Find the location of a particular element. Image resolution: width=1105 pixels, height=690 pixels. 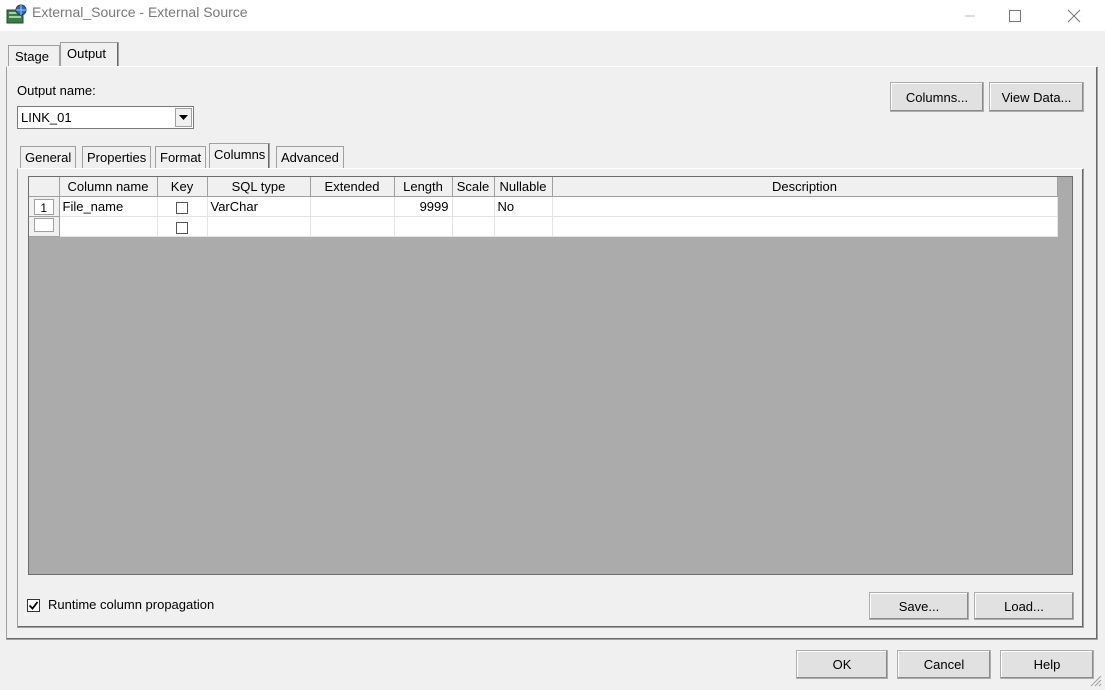

row-header-corner is located at coordinates (44, 187).